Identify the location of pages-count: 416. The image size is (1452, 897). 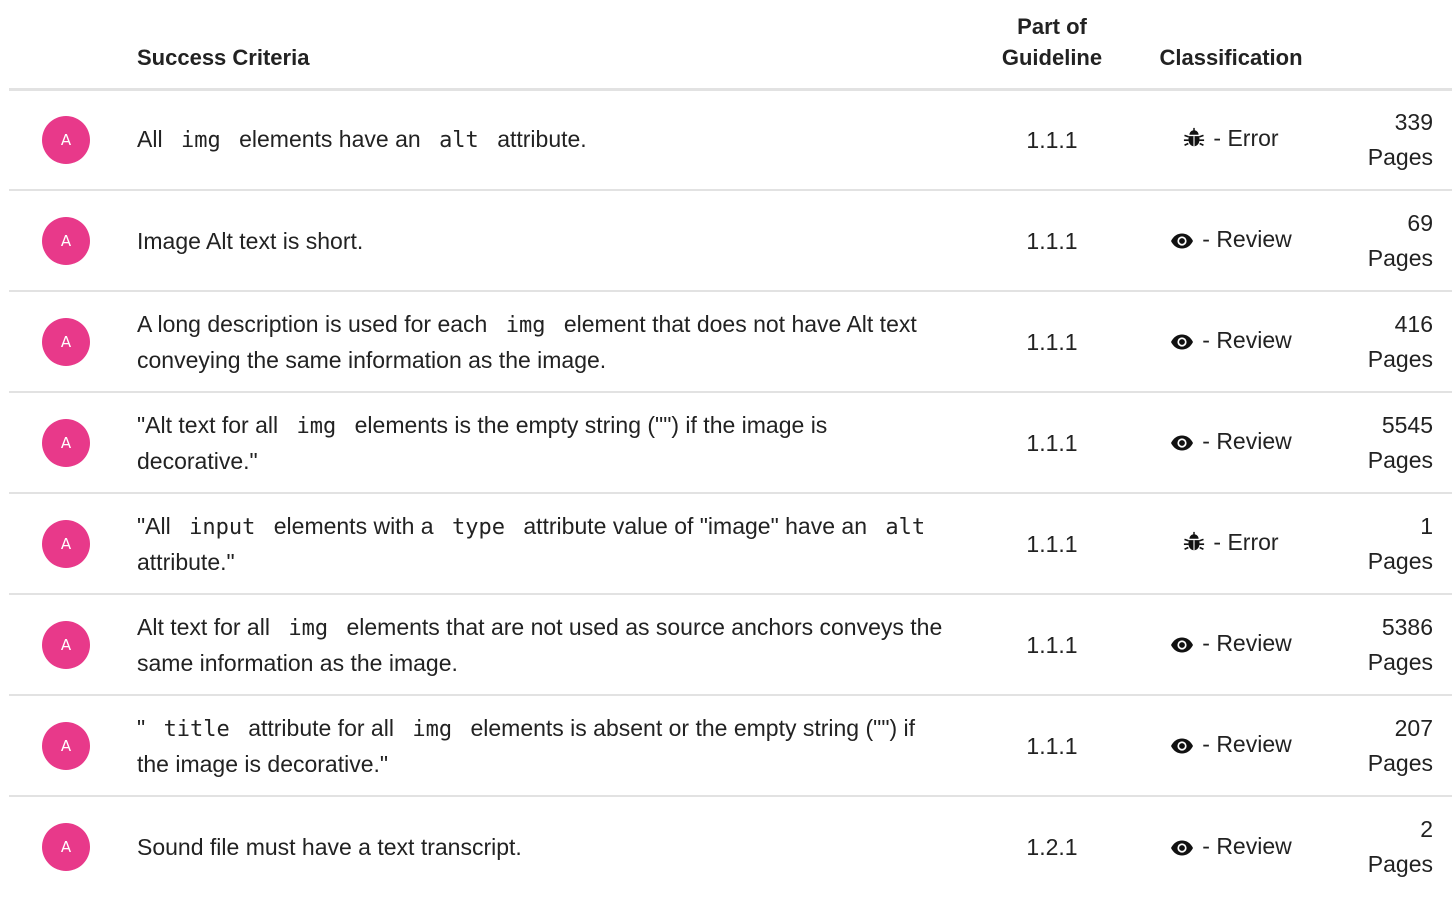
(1413, 323).